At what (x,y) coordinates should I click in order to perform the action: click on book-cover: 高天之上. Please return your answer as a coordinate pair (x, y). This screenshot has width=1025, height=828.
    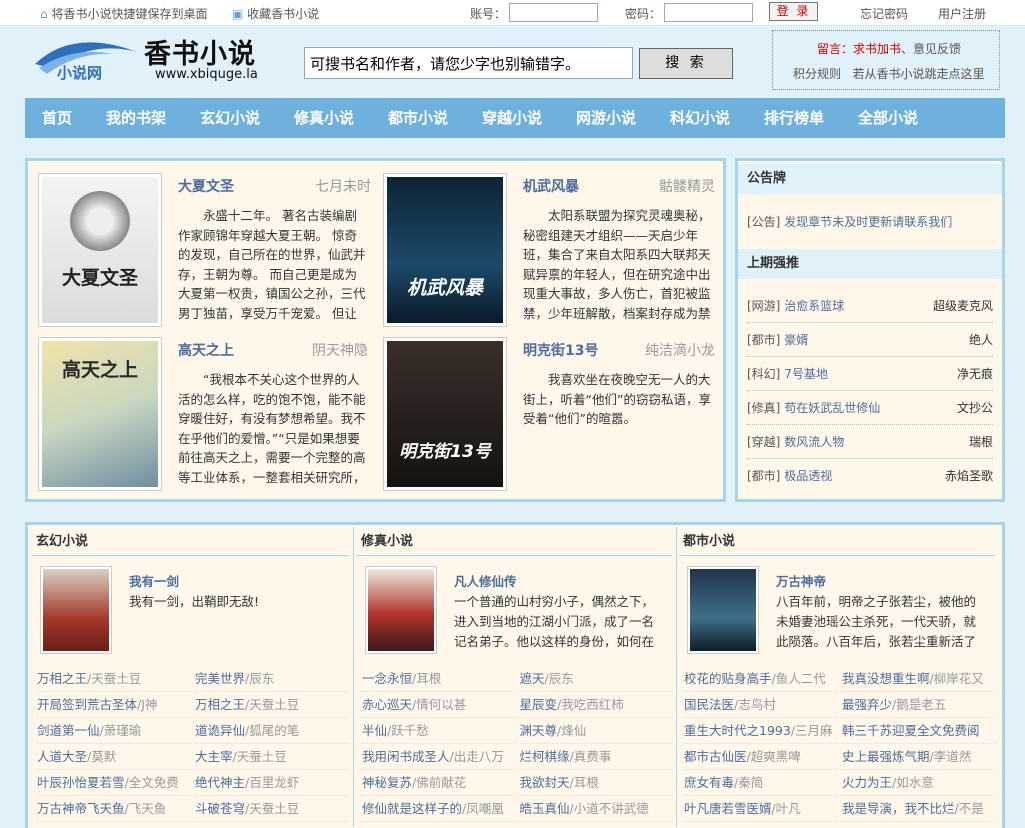
    Looking at the image, I should click on (100, 414).